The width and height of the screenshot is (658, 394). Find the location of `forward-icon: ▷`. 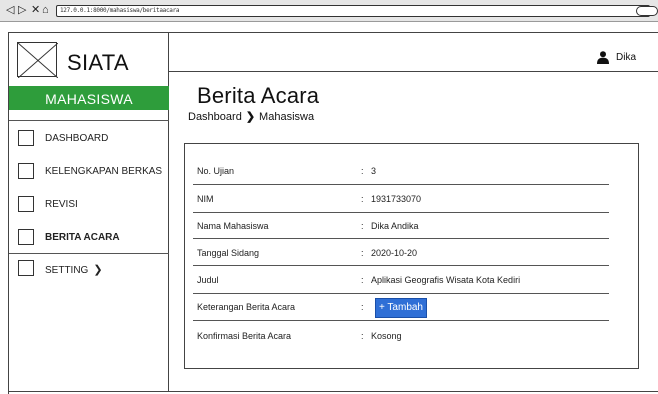

forward-icon: ▷ is located at coordinates (22, 10).